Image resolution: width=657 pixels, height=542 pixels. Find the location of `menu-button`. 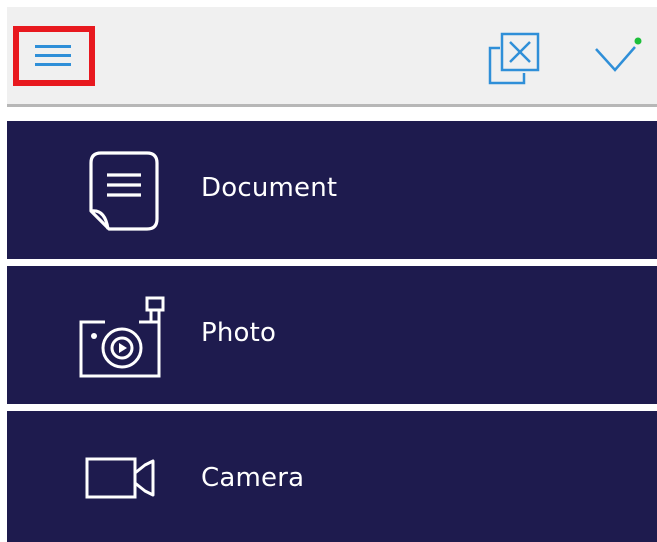

menu-button is located at coordinates (54, 56).